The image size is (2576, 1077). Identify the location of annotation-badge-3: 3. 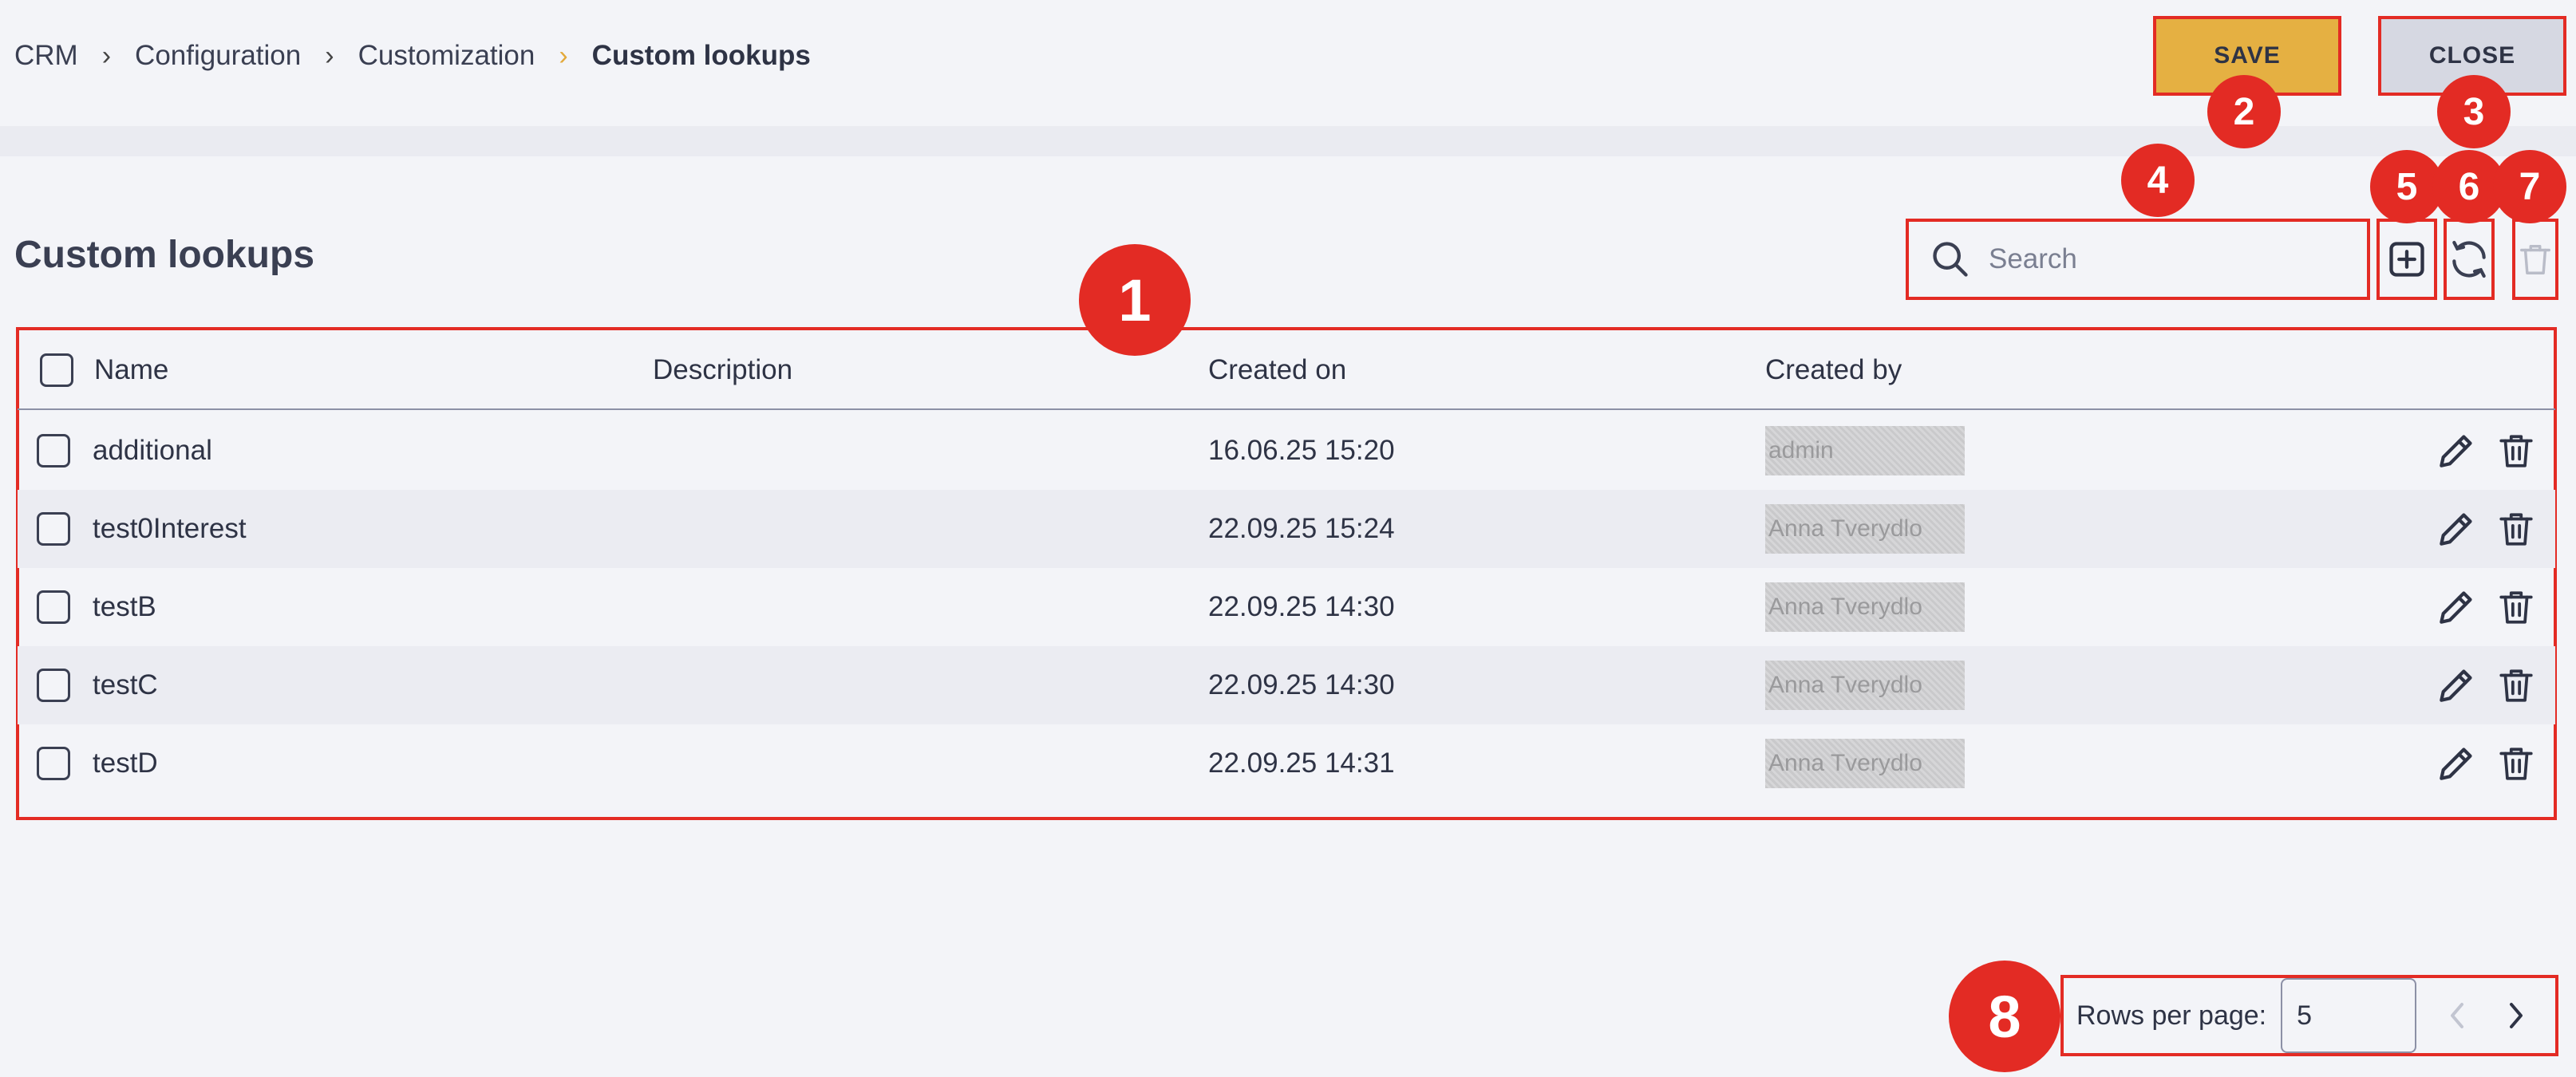
(2474, 111).